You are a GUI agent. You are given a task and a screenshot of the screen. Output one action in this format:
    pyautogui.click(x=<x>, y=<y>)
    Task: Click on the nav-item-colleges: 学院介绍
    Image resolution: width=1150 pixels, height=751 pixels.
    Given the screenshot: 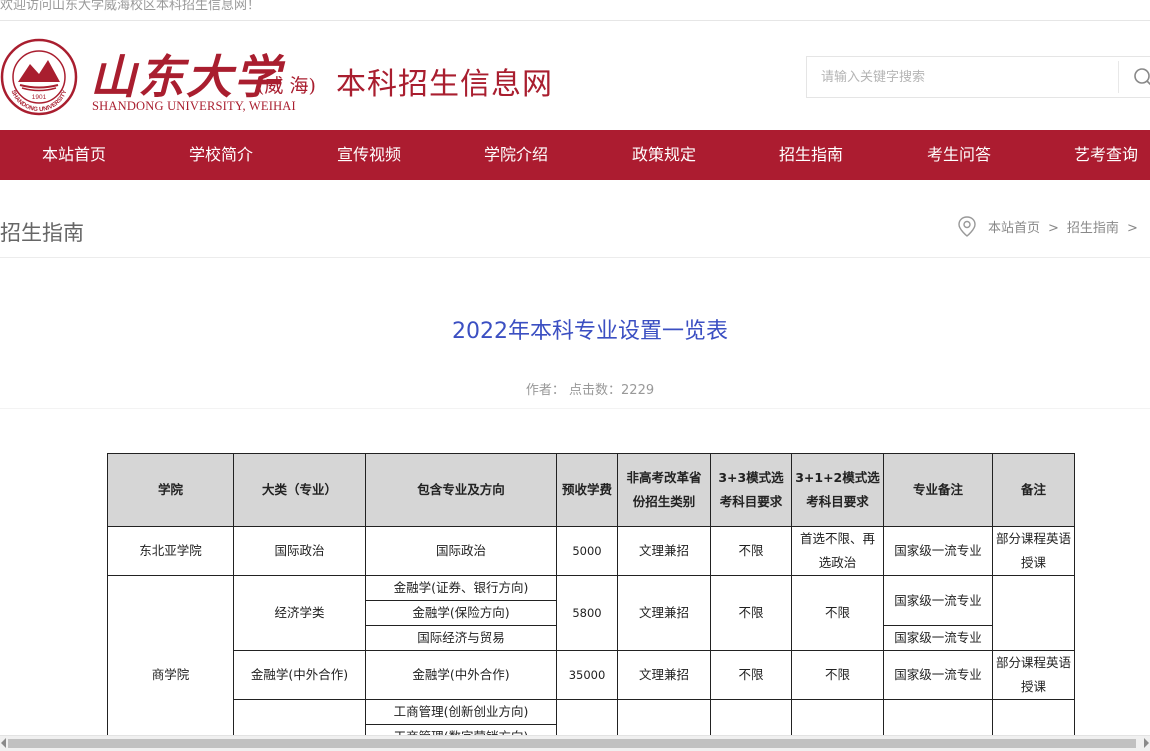 What is the action you would take?
    pyautogui.click(x=516, y=155)
    